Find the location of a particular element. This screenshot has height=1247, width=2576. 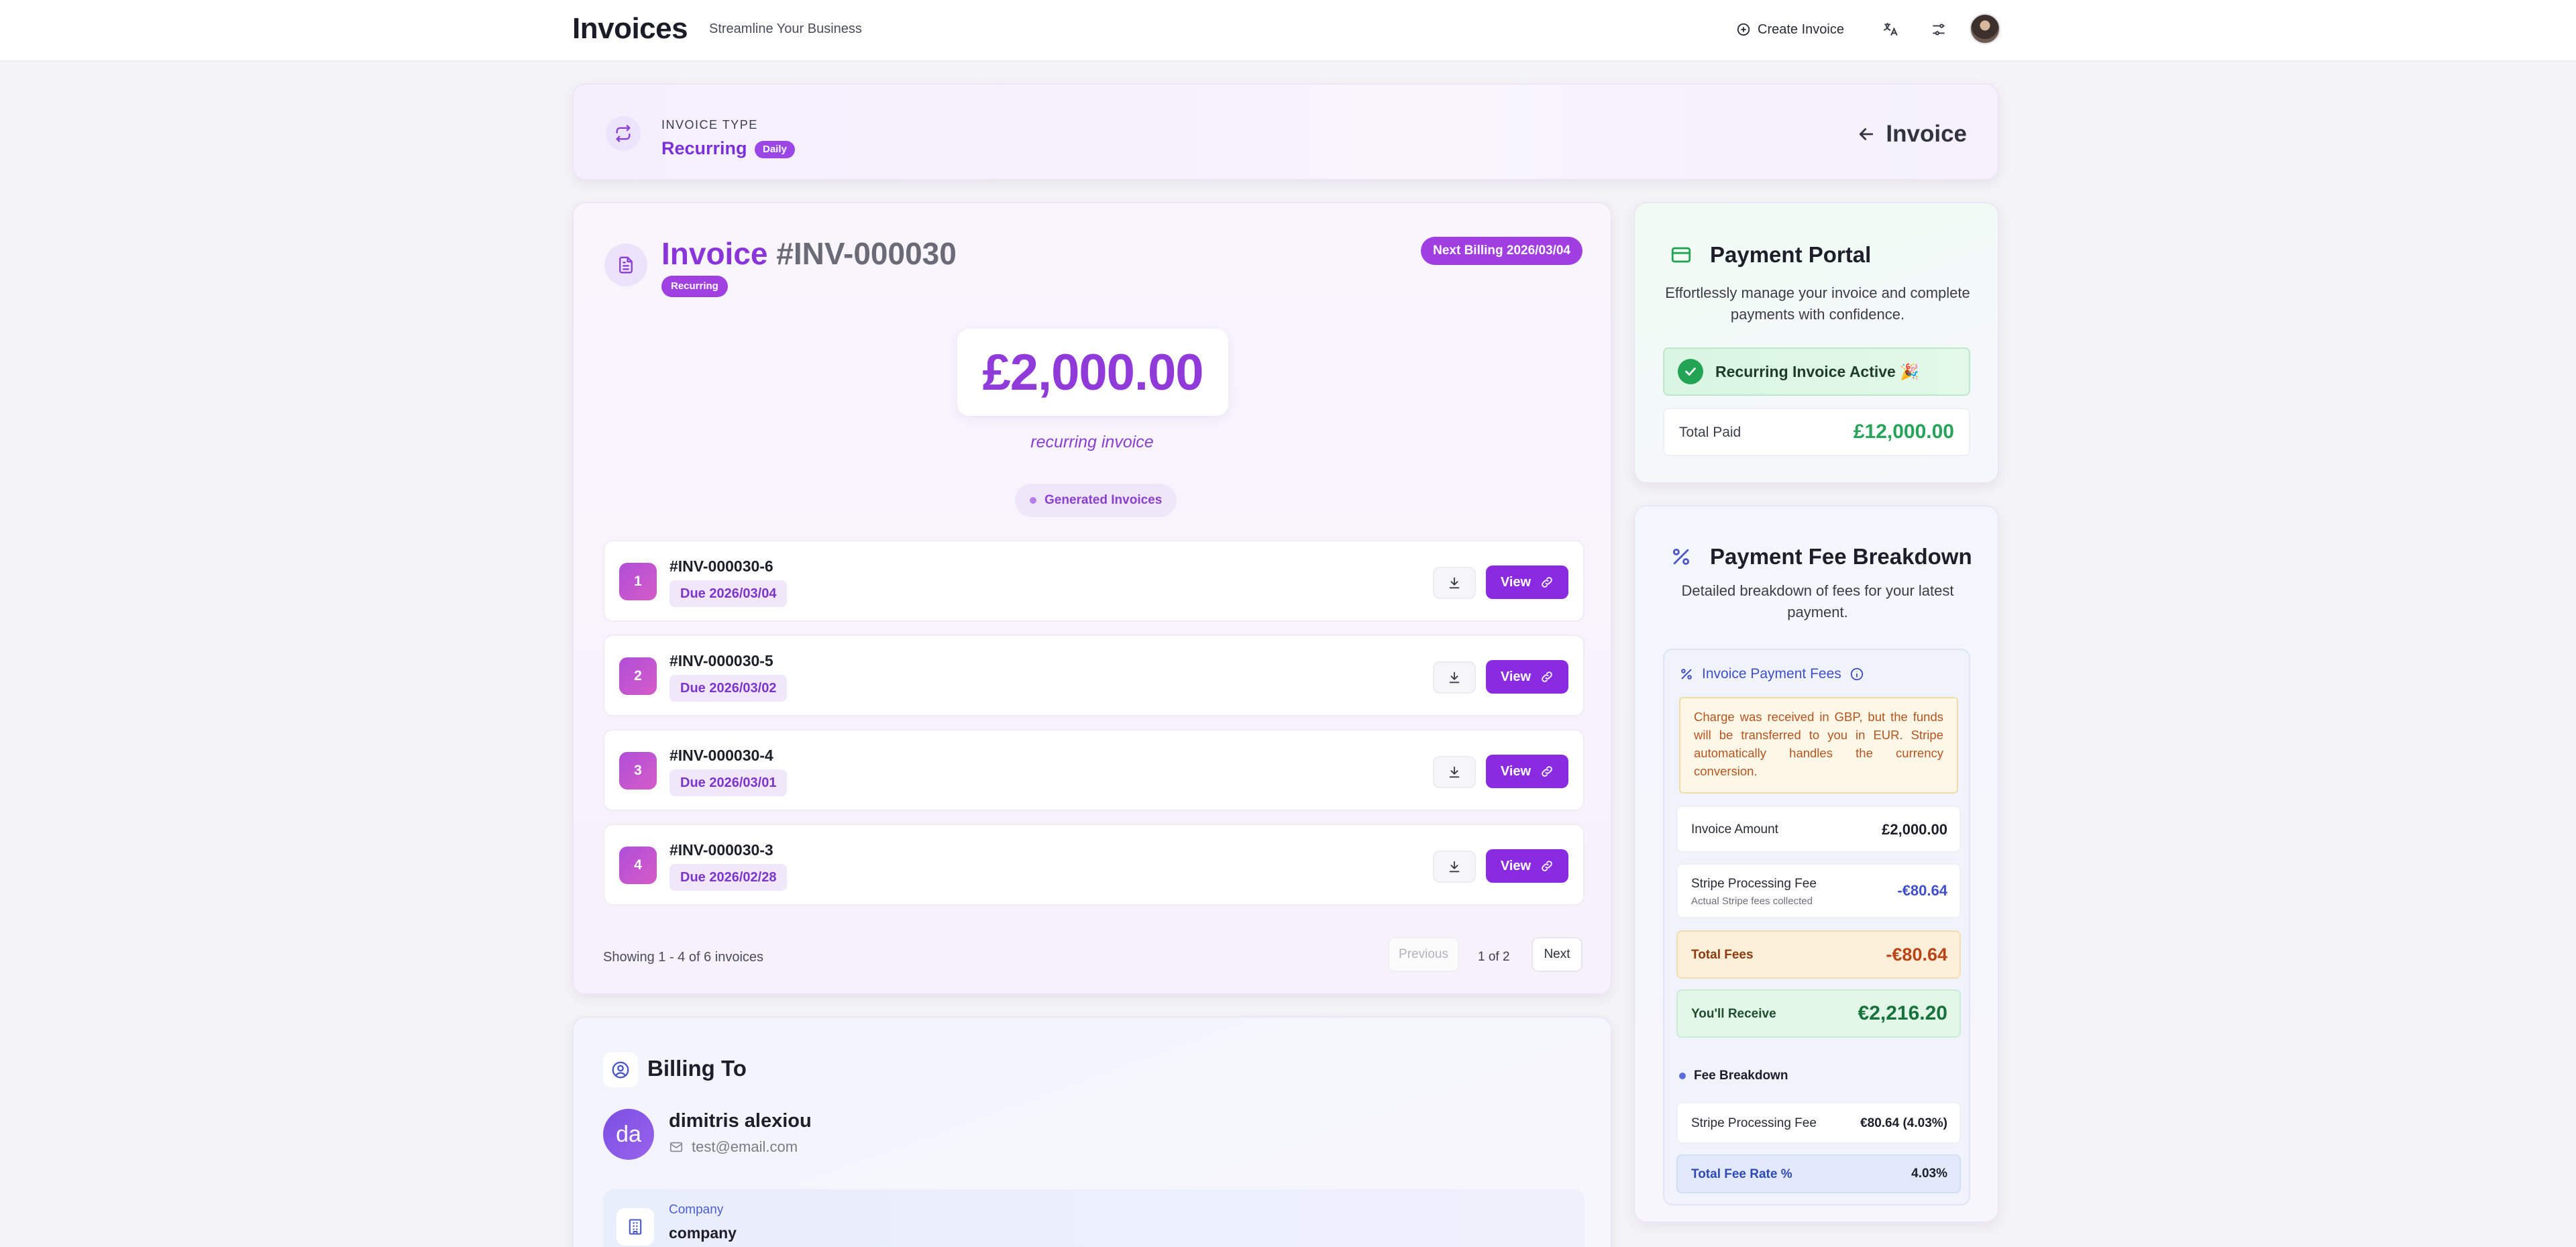

row-invoice-id: #INV-000030-5 is located at coordinates (721, 661).